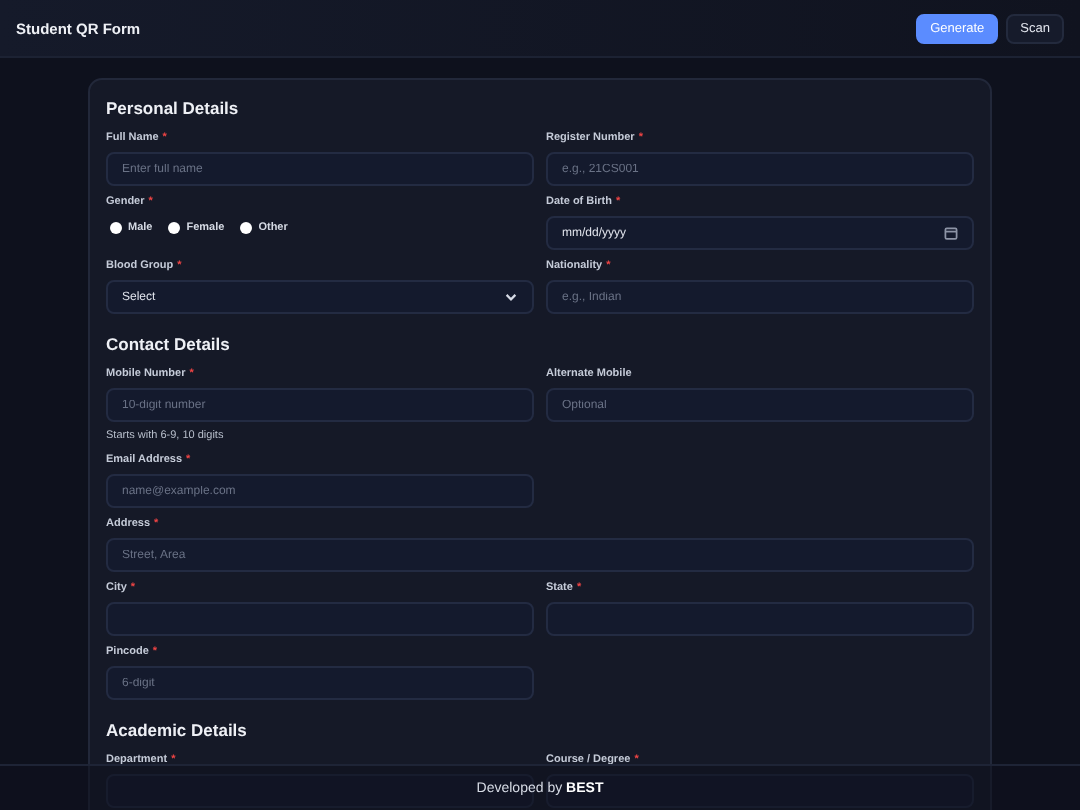 The height and width of the screenshot is (810, 1080). Describe the element at coordinates (173, 108) in the screenshot. I see `section-heading: Personal Details` at that location.